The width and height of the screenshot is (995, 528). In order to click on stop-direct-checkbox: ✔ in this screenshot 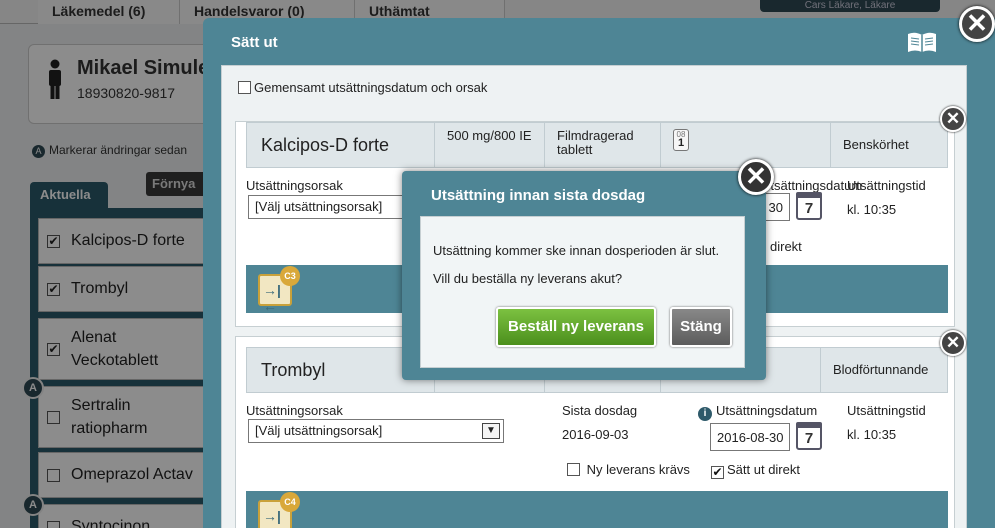, I will do `click(717, 472)`.